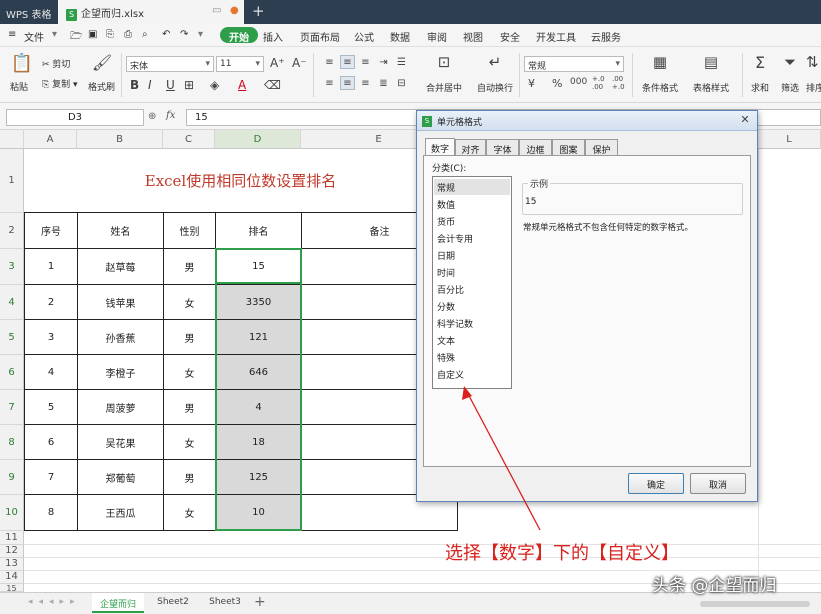  I want to click on annotation-text: 选择【数字】下的【自定义】, so click(562, 553).